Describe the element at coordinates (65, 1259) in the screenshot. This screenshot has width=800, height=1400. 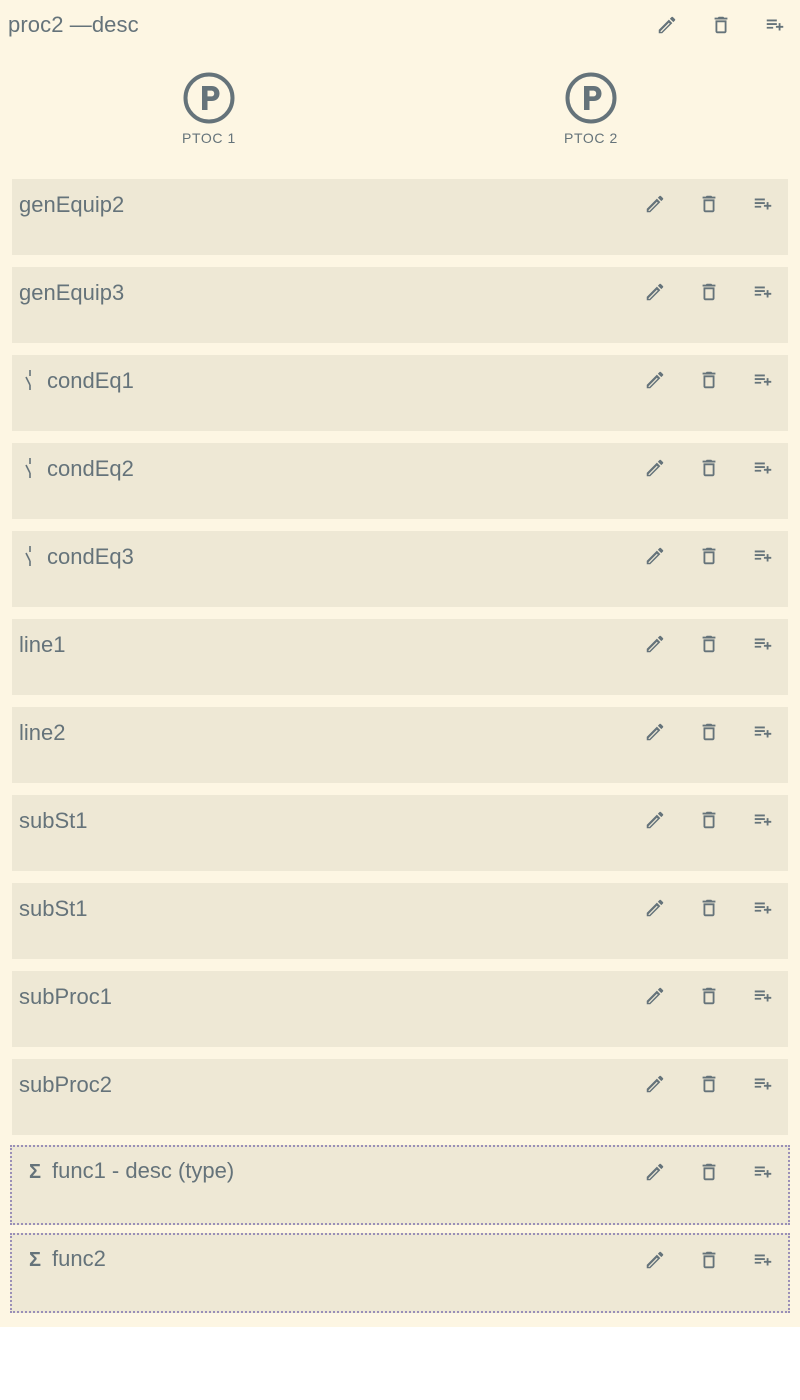
I see `card-title: Σfunc2` at that location.